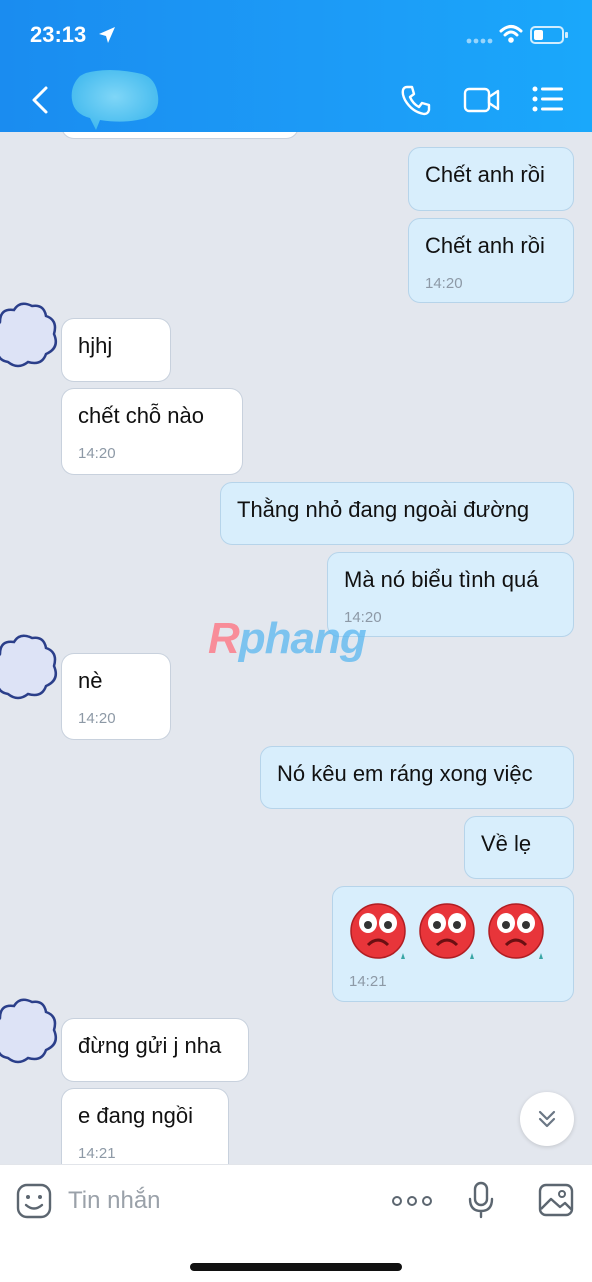  I want to click on battery-icon, so click(549, 35).